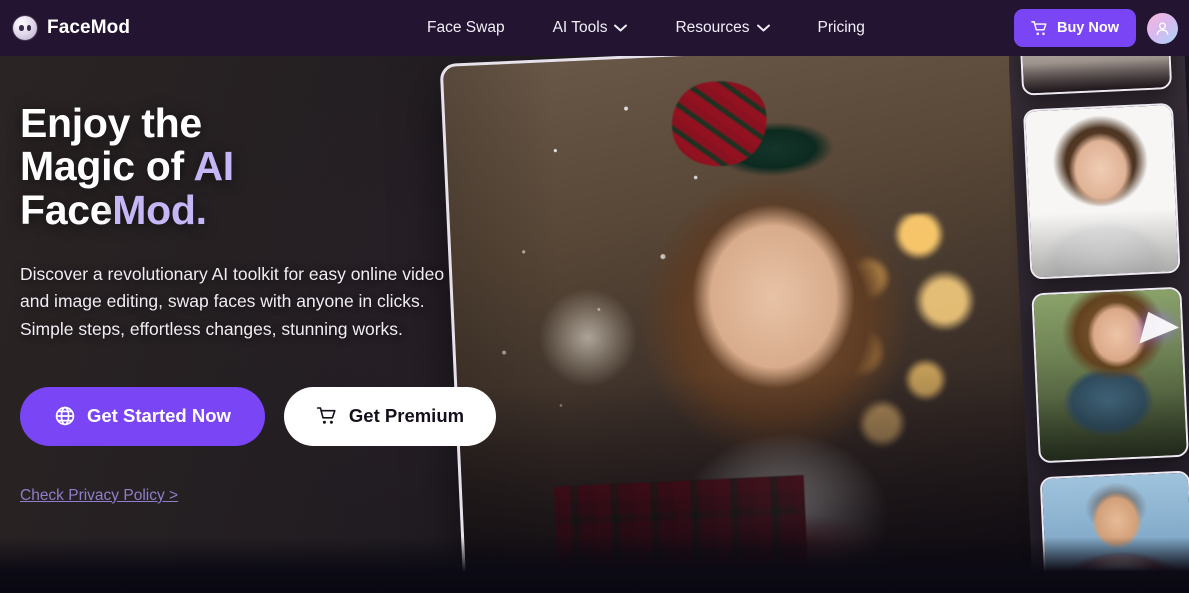  I want to click on headline-line-2-accent: AI, so click(213, 166).